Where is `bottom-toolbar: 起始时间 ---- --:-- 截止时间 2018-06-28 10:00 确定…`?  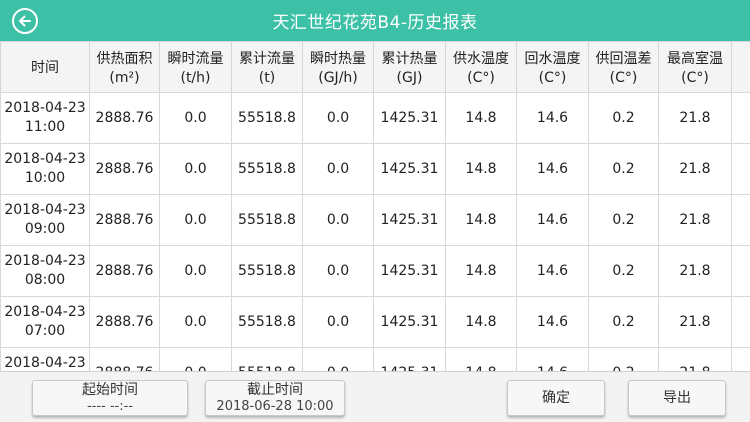 bottom-toolbar: 起始时间 ---- --:-- 截止时间 2018-06-28 10:00 确定… is located at coordinates (375, 396).